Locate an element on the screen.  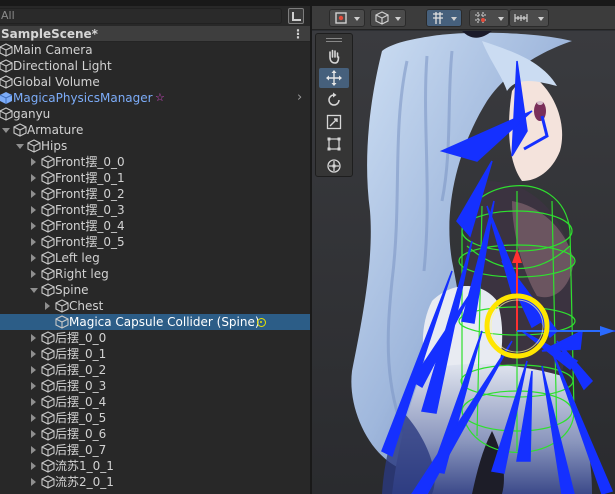
hierarchy-row-label: Spine is located at coordinates (72, 290).